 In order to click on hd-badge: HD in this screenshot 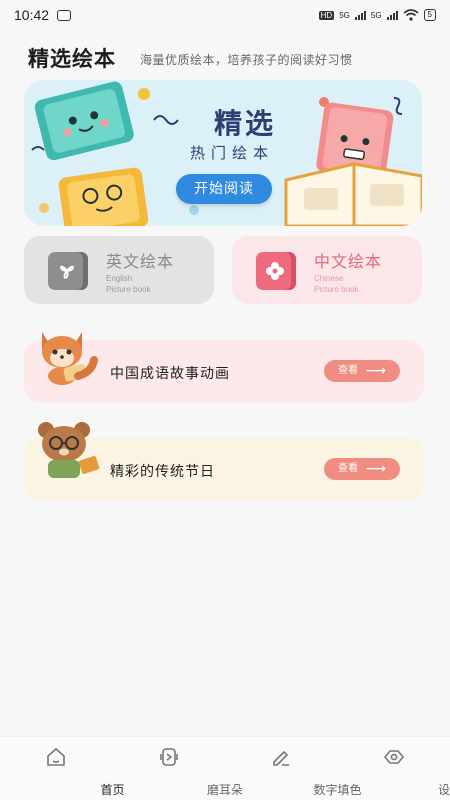, I will do `click(326, 15)`.